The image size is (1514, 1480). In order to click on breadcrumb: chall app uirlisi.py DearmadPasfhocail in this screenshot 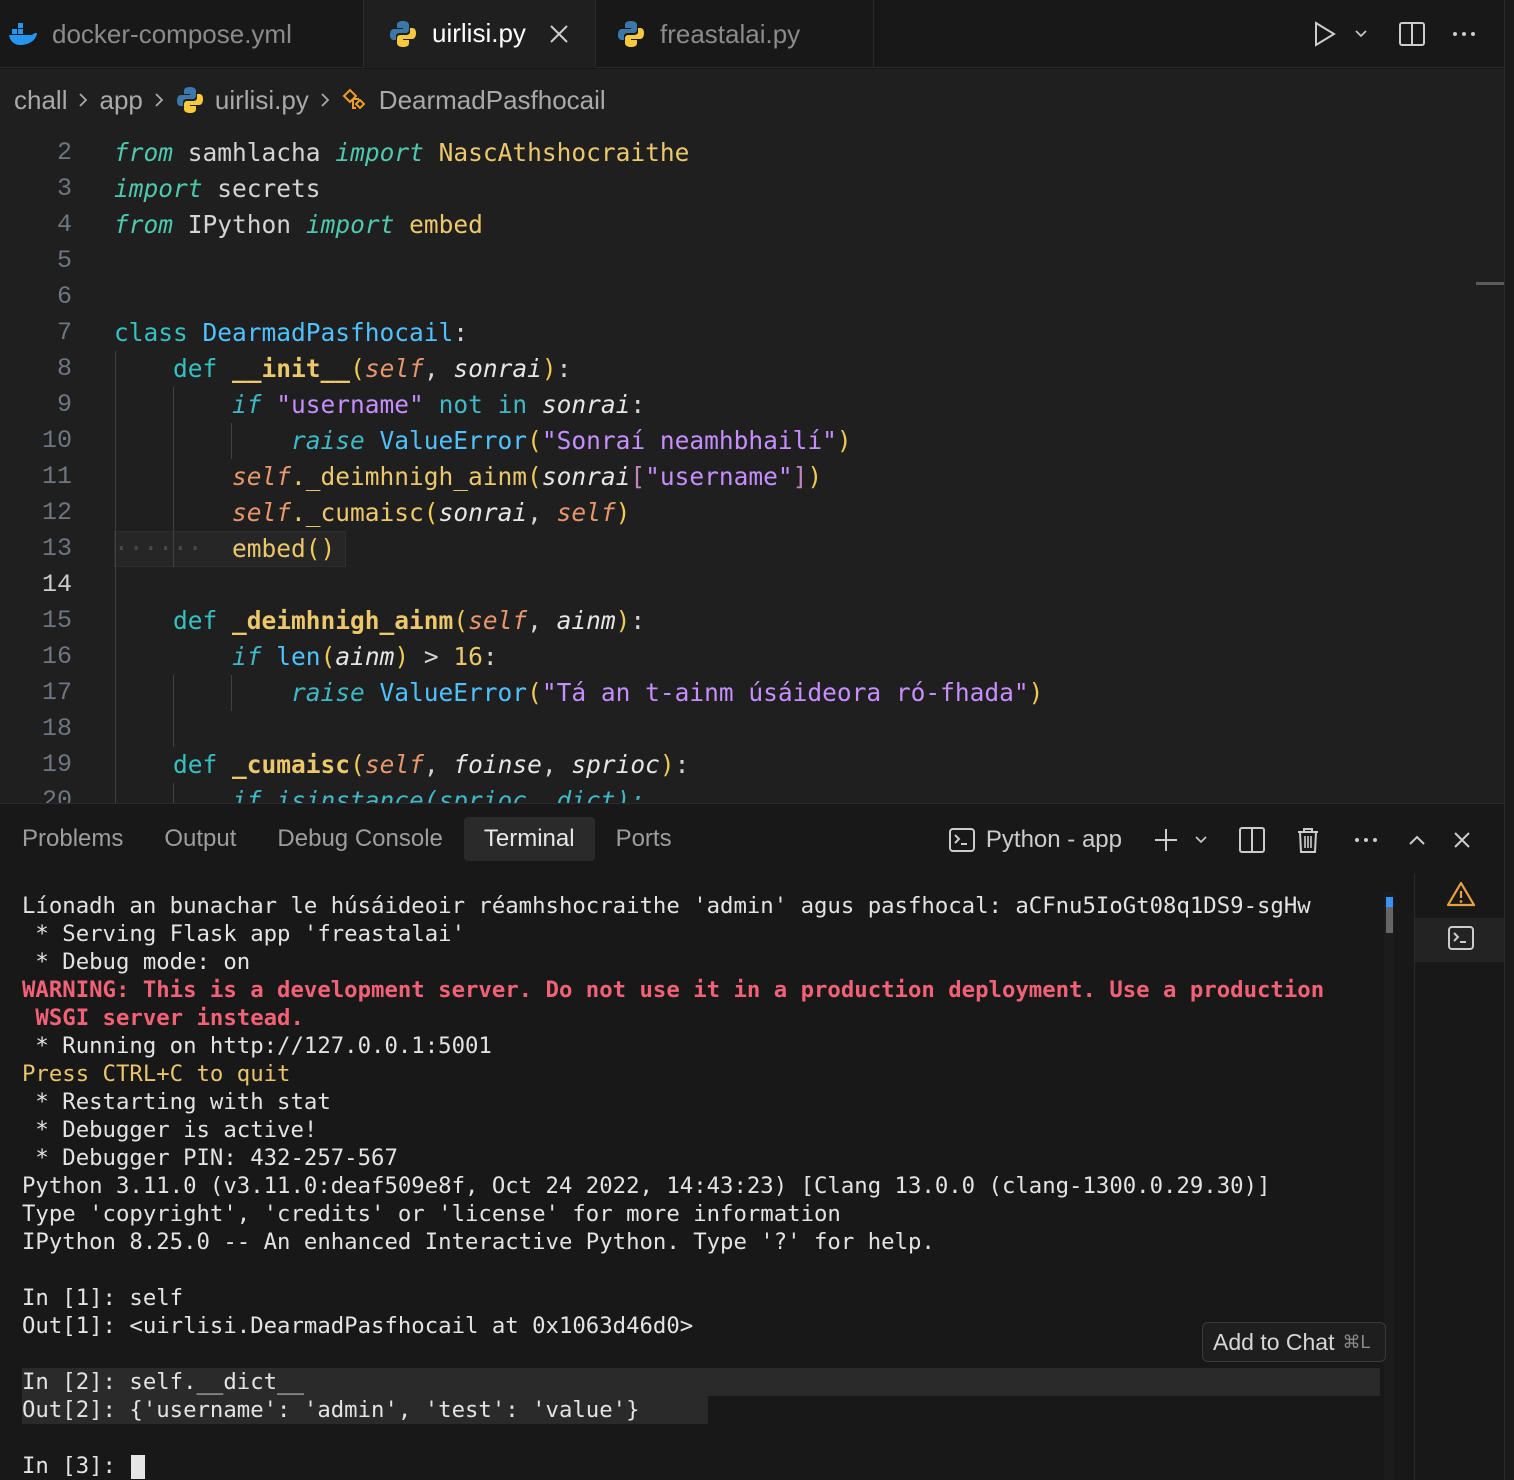, I will do `click(753, 100)`.